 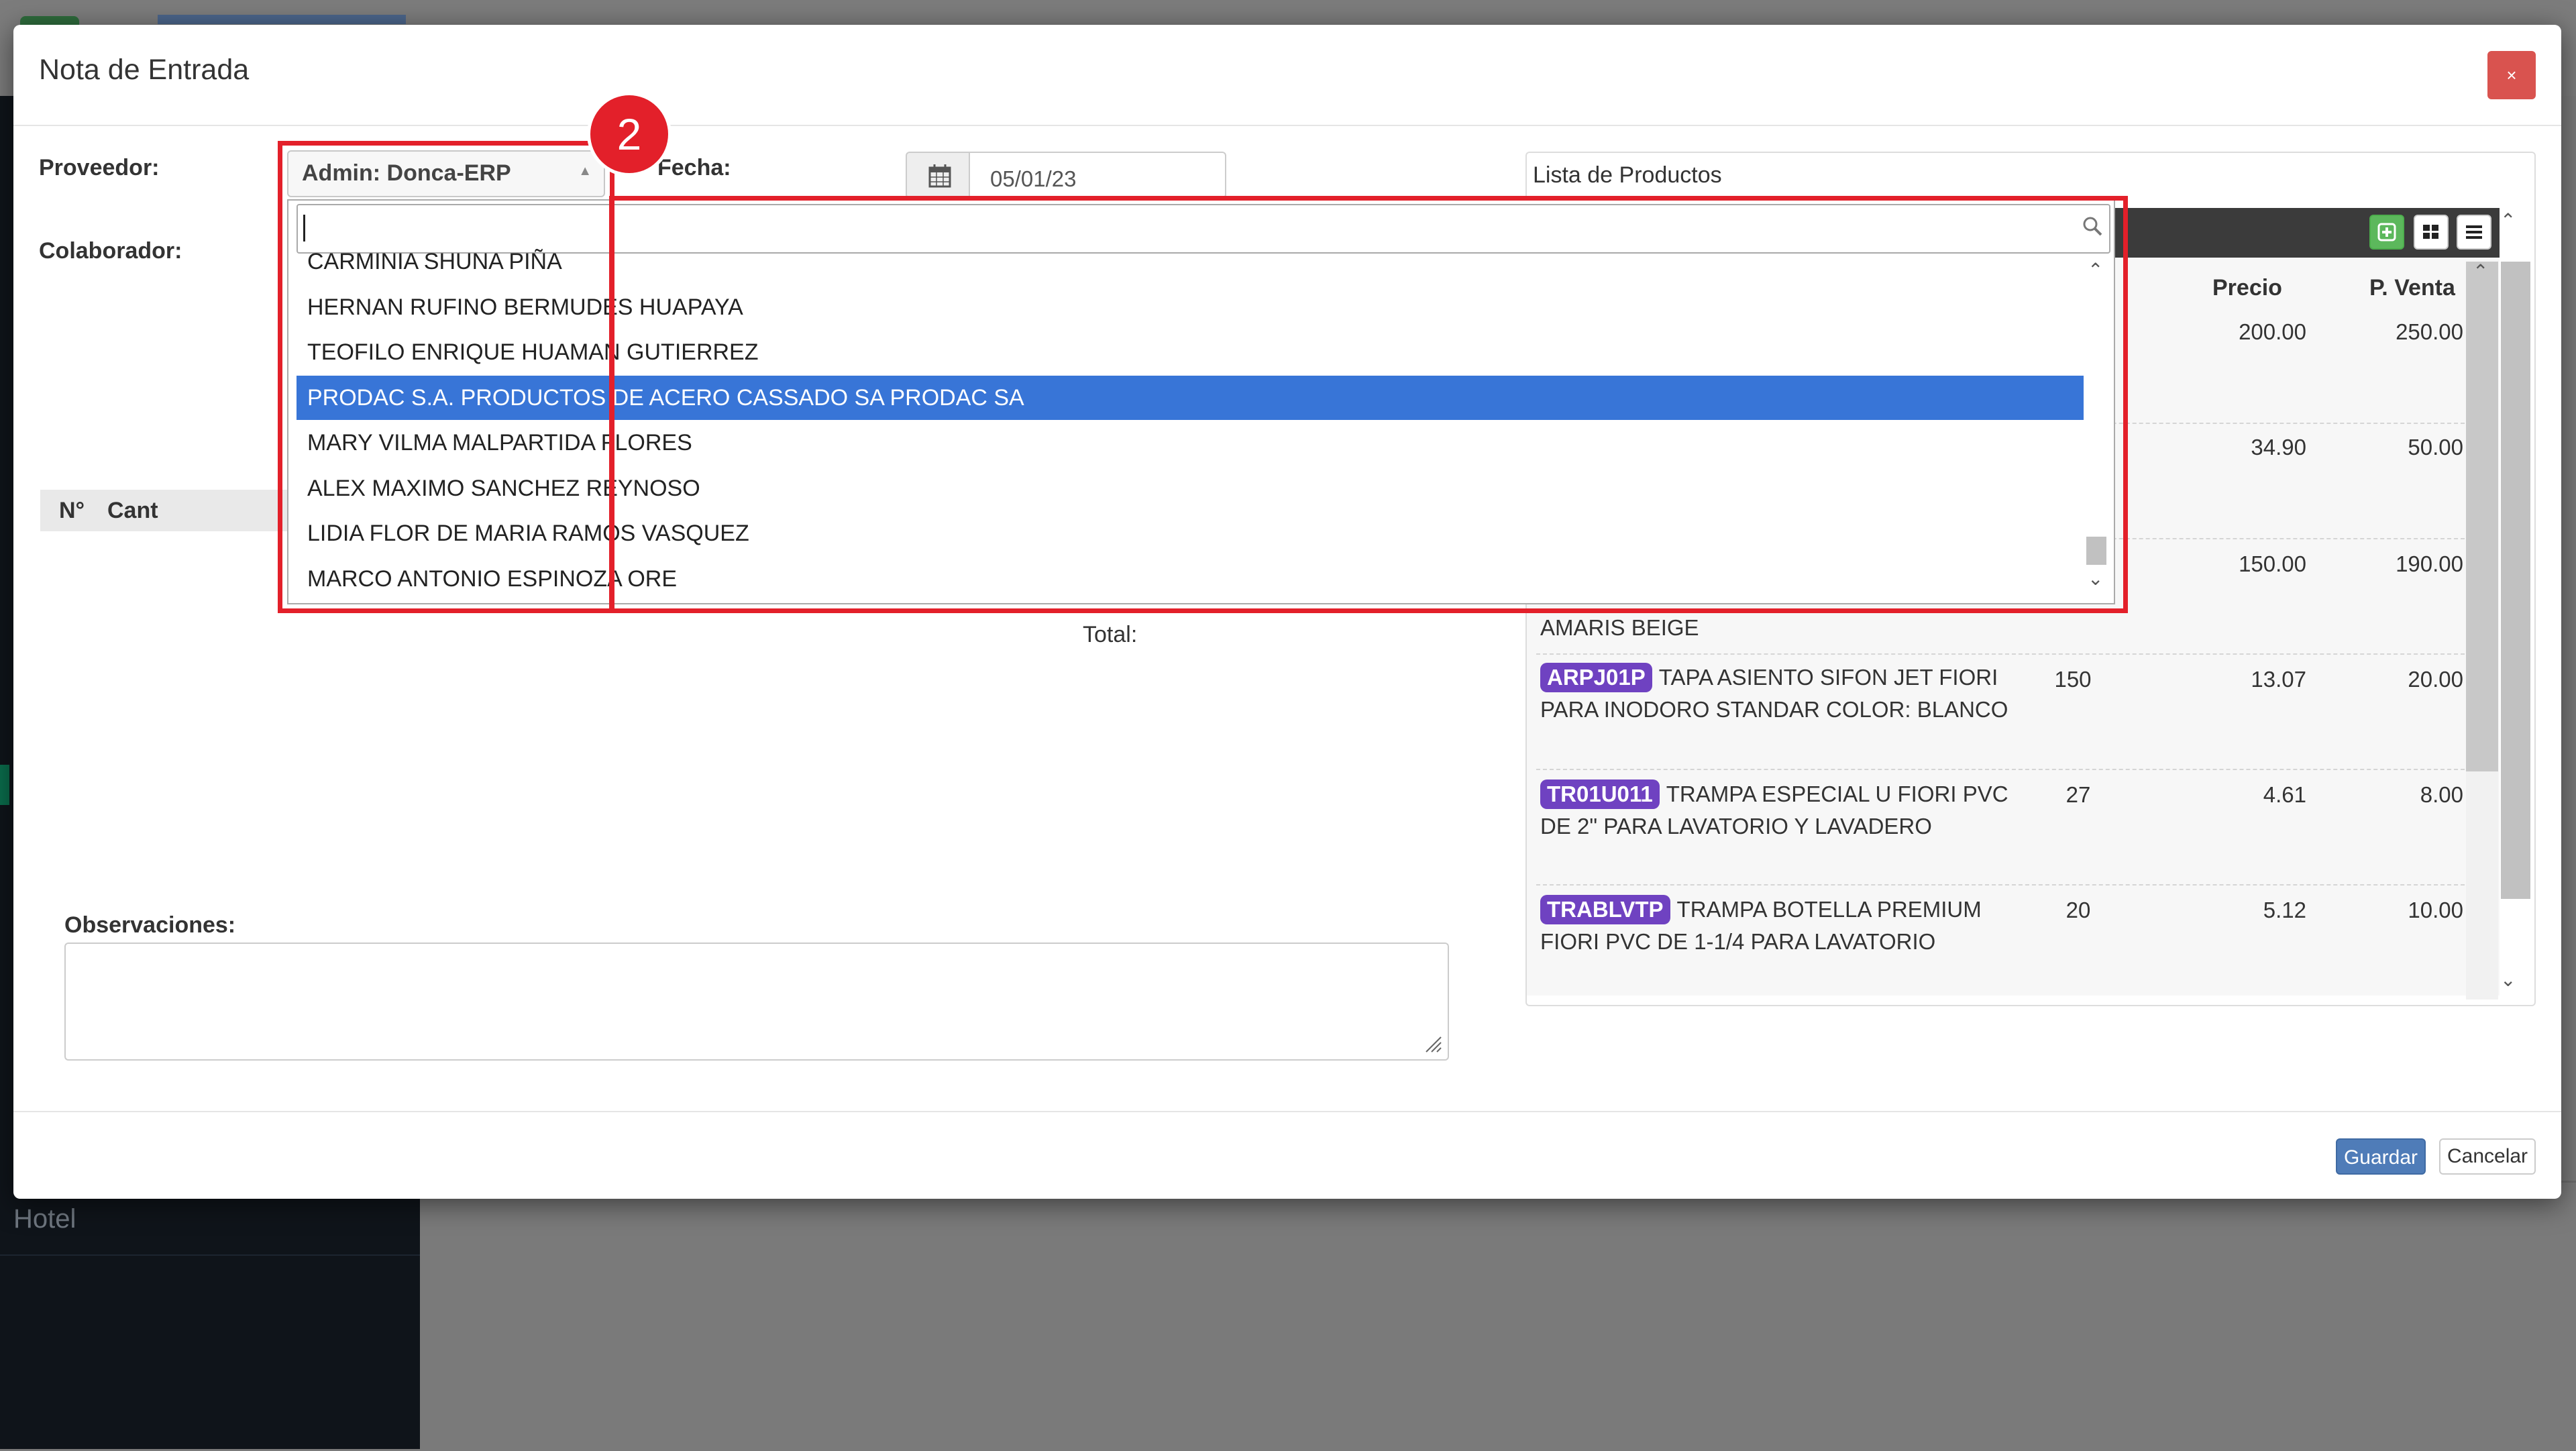 I want to click on panel-scrollbar-thumb, so click(x=2515, y=580).